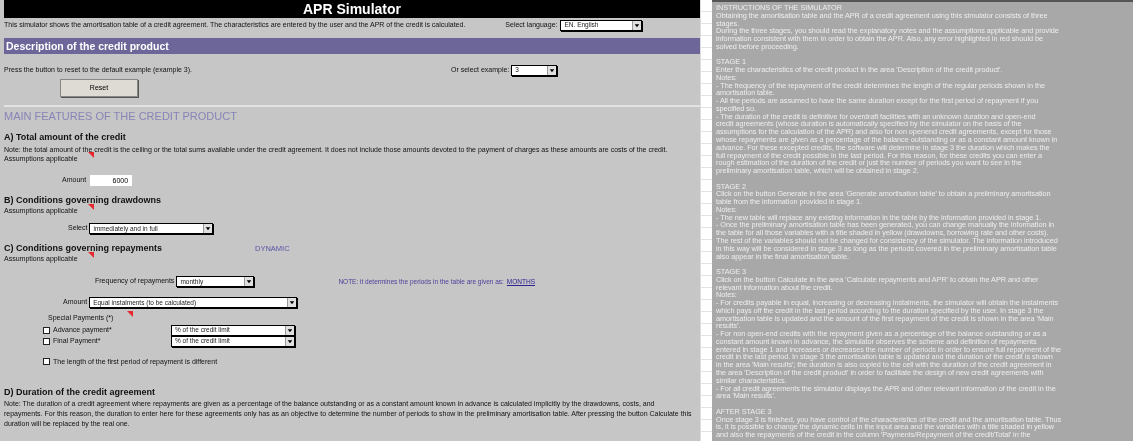 This screenshot has height=441, width=1133. What do you see at coordinates (352, 9) in the screenshot?
I see `app-title: APR Simulator` at bounding box center [352, 9].